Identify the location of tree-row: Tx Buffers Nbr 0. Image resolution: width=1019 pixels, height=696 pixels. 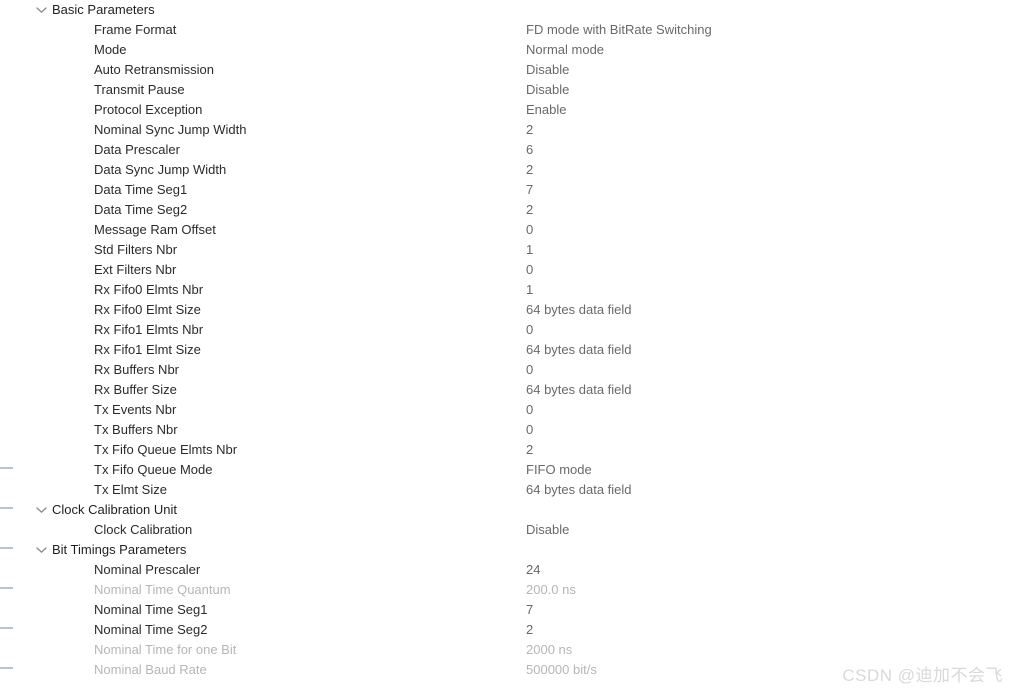
(523, 430).